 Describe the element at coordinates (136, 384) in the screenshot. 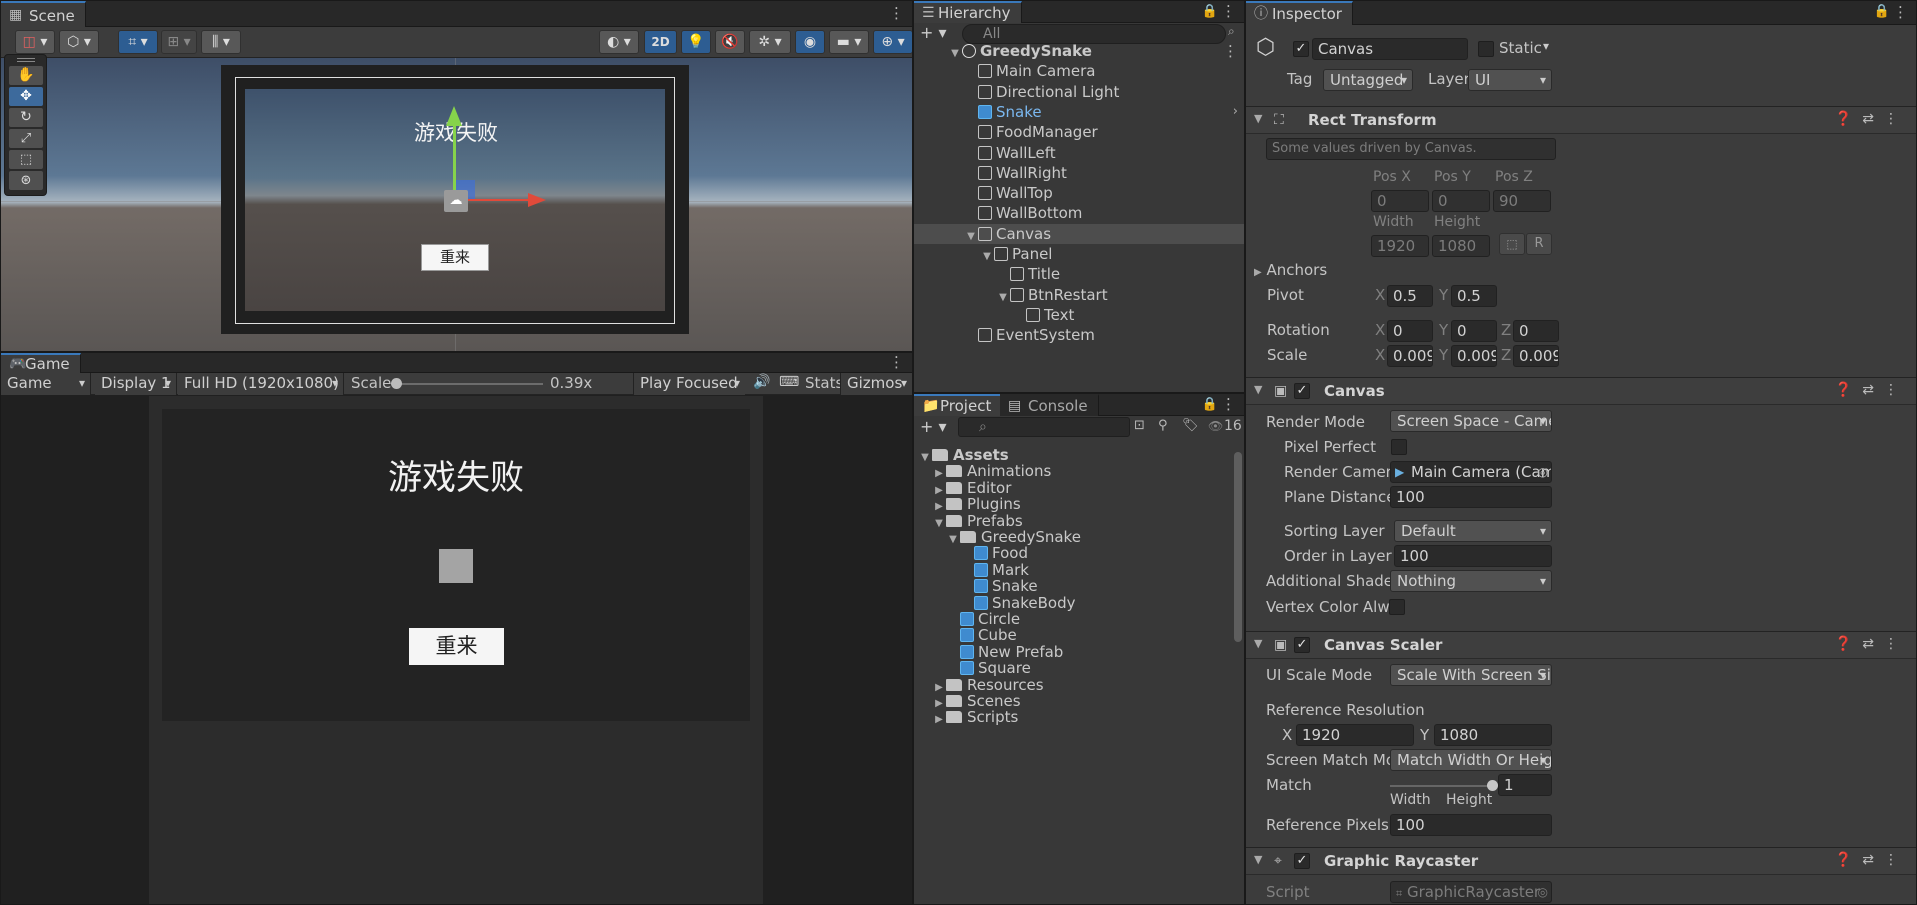

I see `display-dropdown: Display 1` at that location.